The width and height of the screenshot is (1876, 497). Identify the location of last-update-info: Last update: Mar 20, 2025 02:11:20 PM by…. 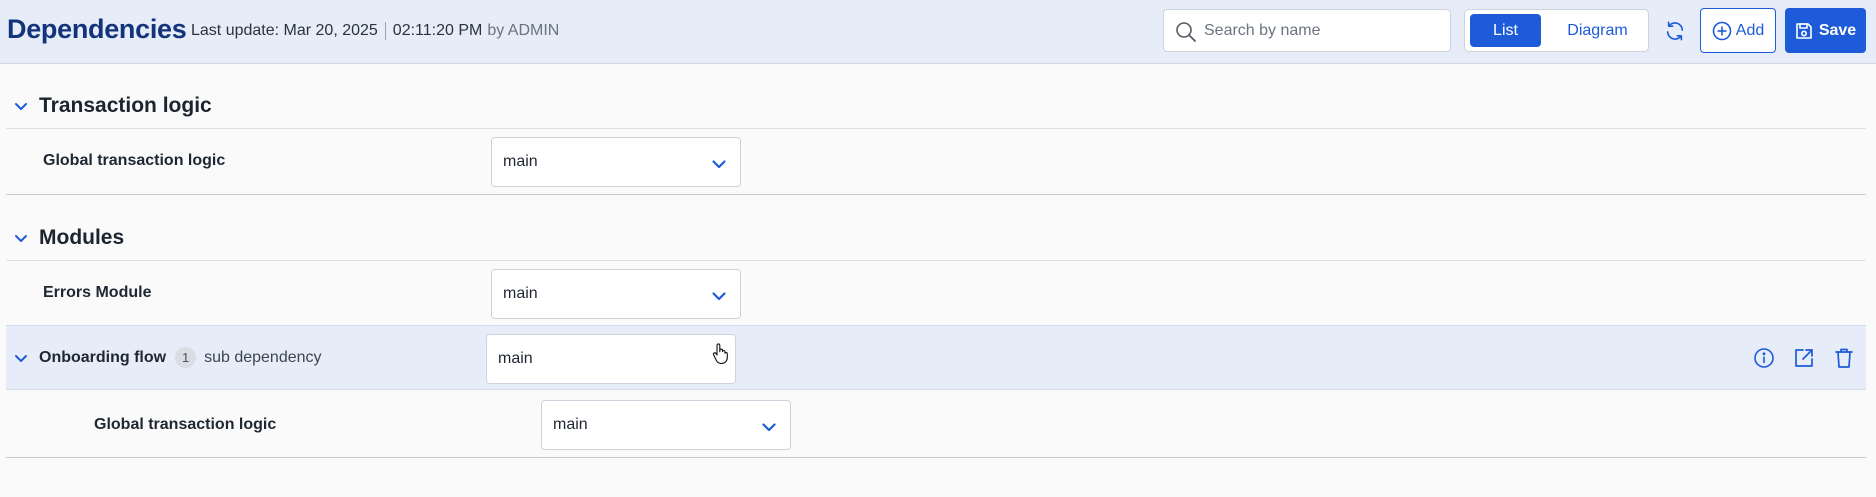
(375, 31).